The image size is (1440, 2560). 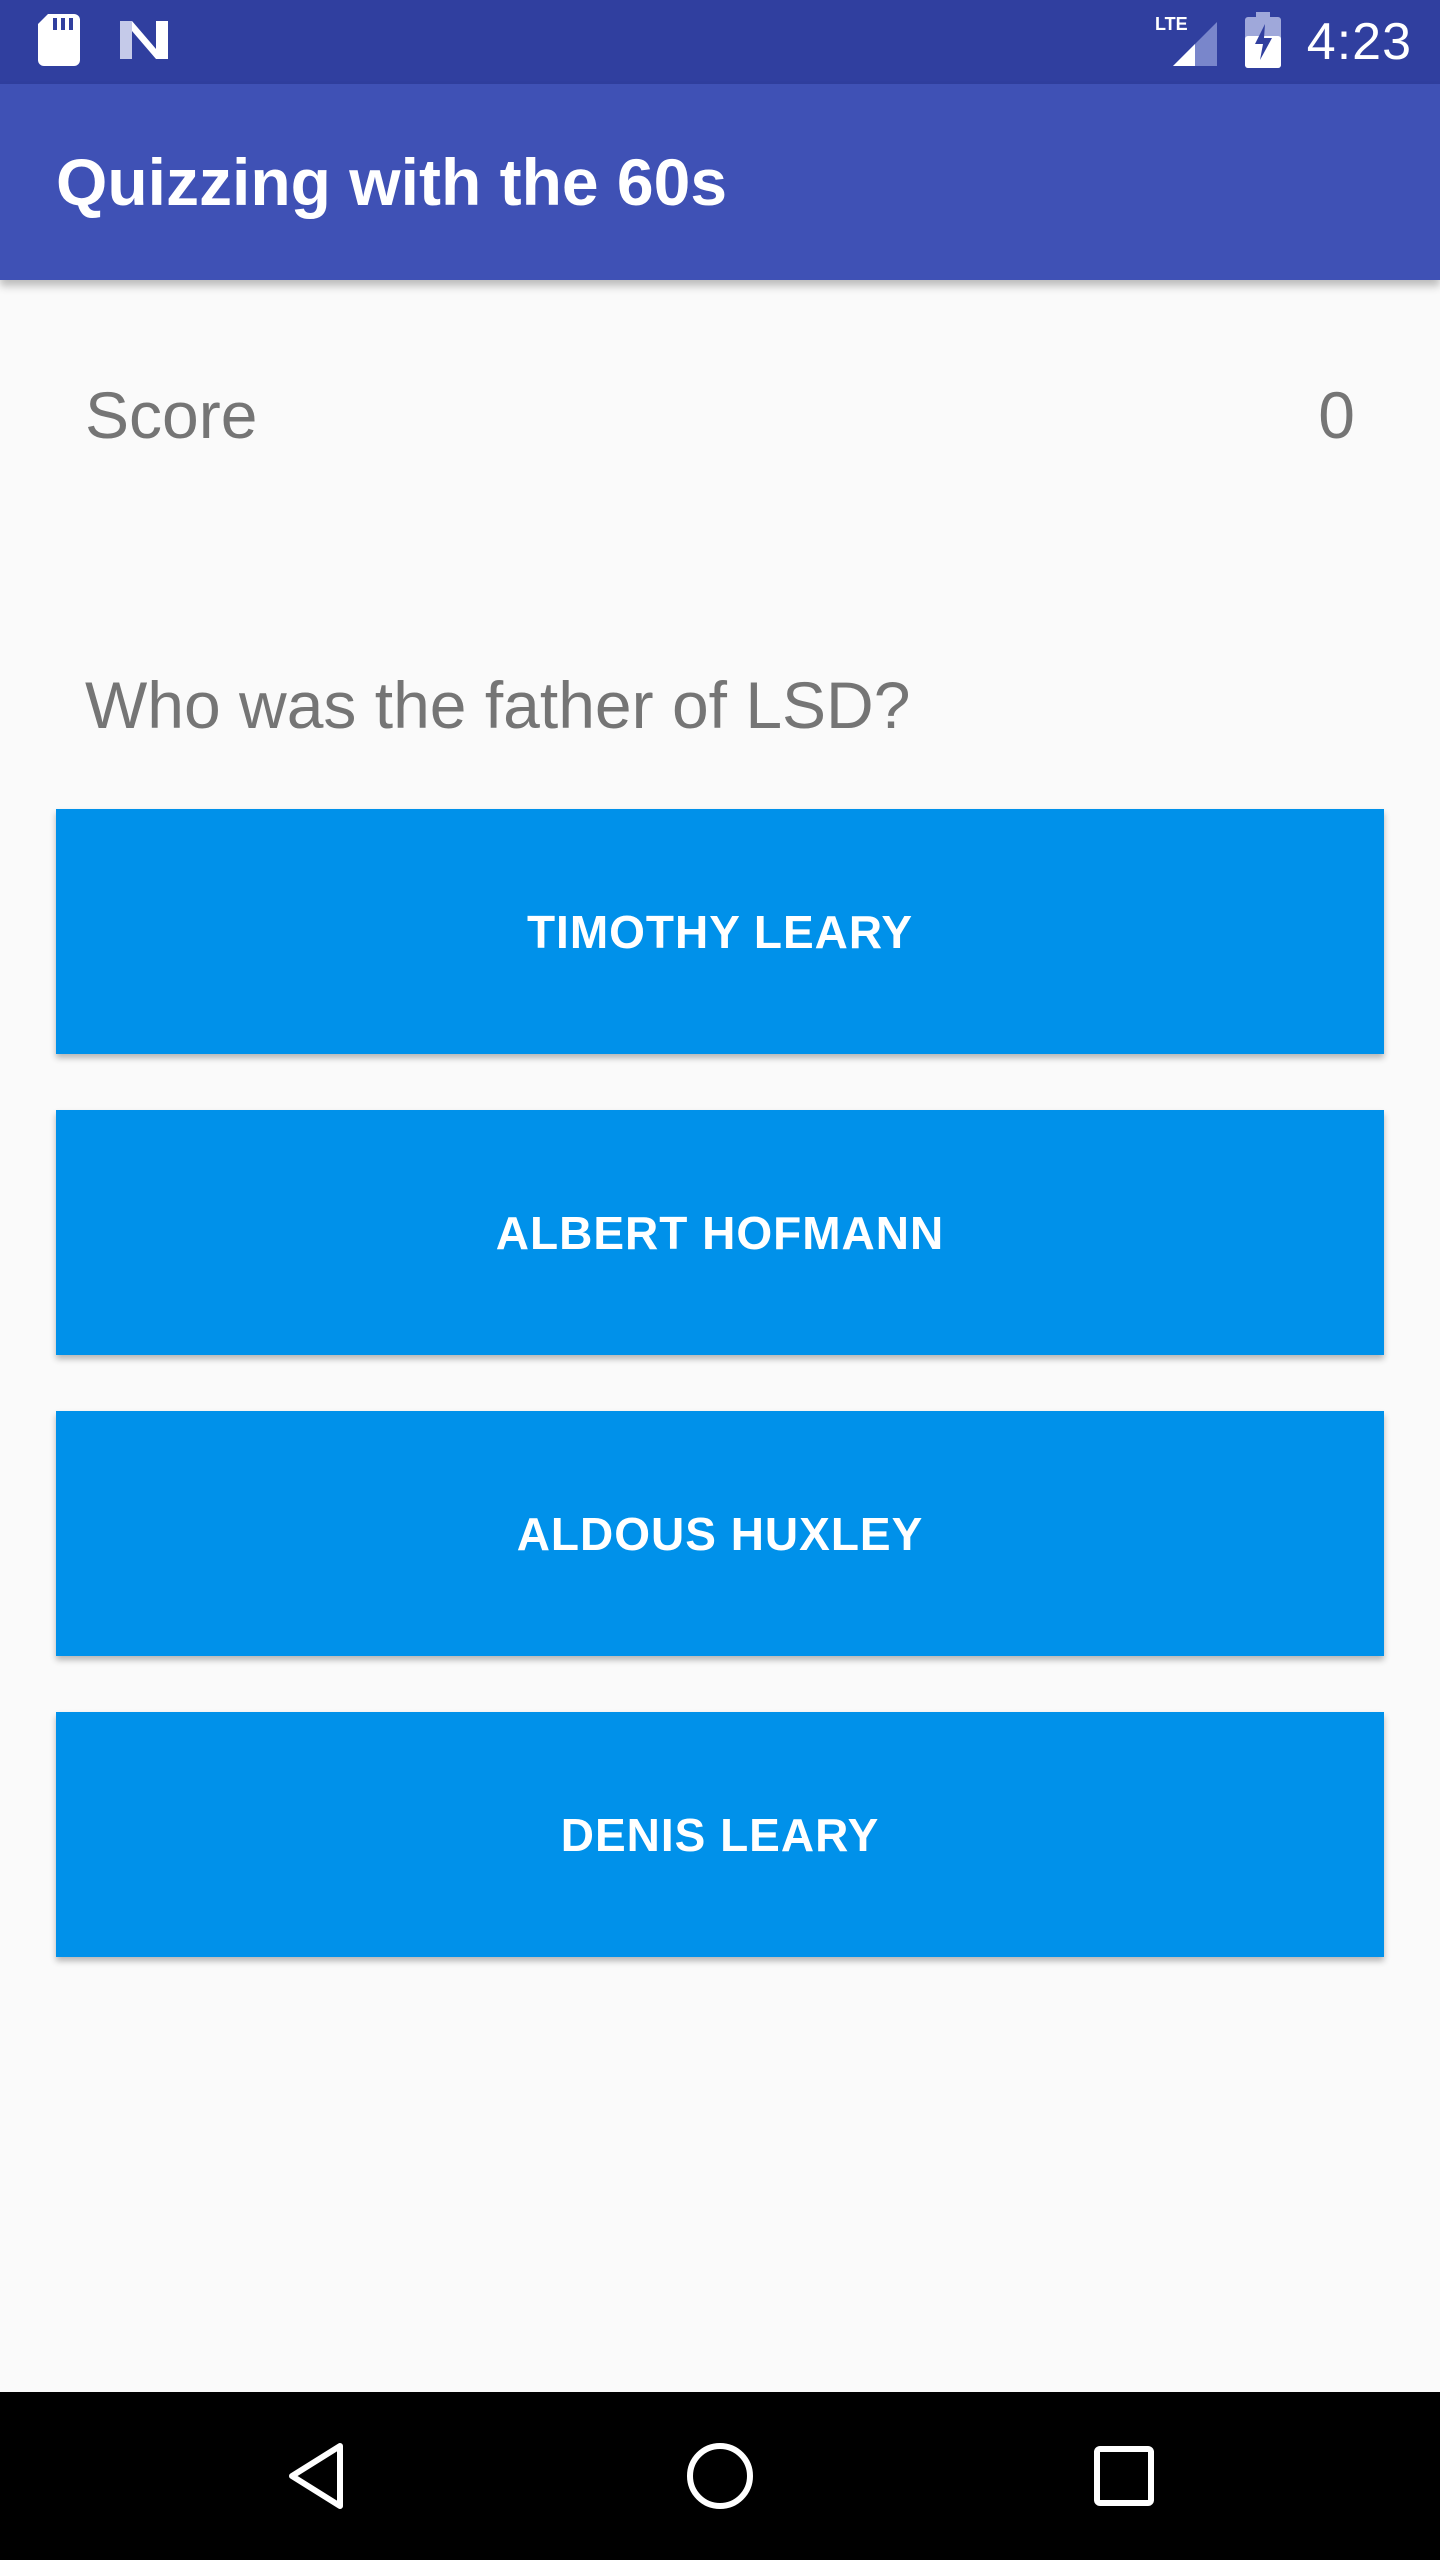 What do you see at coordinates (720, 1834) in the screenshot?
I see `answer-button-4: DENIS LEARY` at bounding box center [720, 1834].